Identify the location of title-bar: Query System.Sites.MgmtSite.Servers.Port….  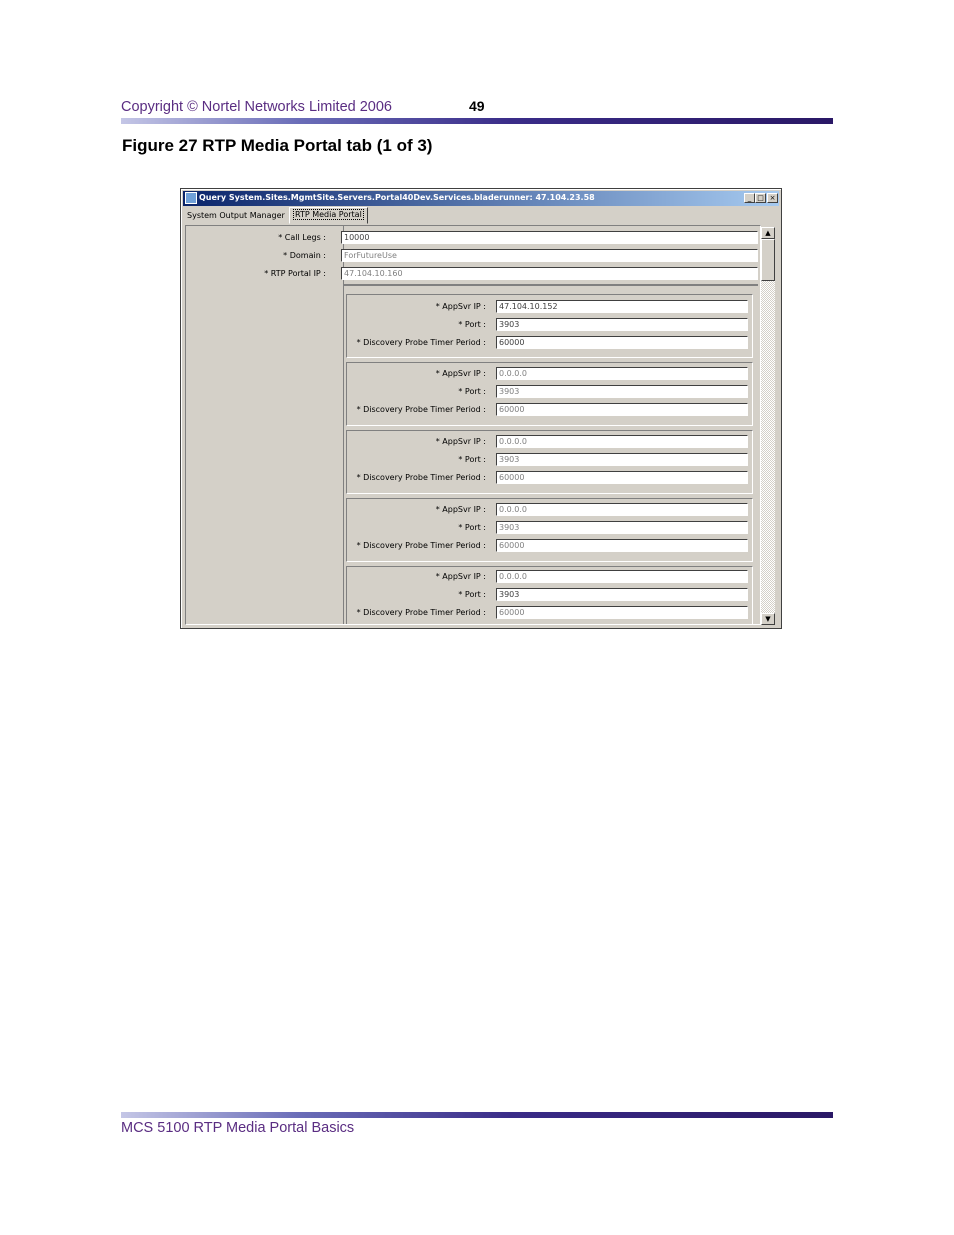
(481, 198).